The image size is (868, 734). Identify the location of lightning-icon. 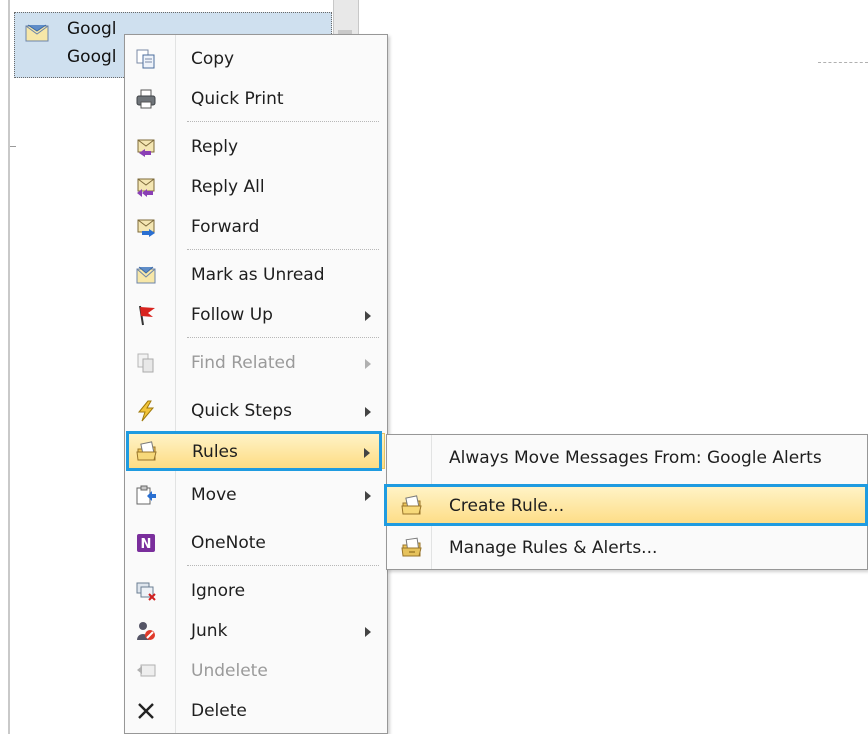
(146, 411).